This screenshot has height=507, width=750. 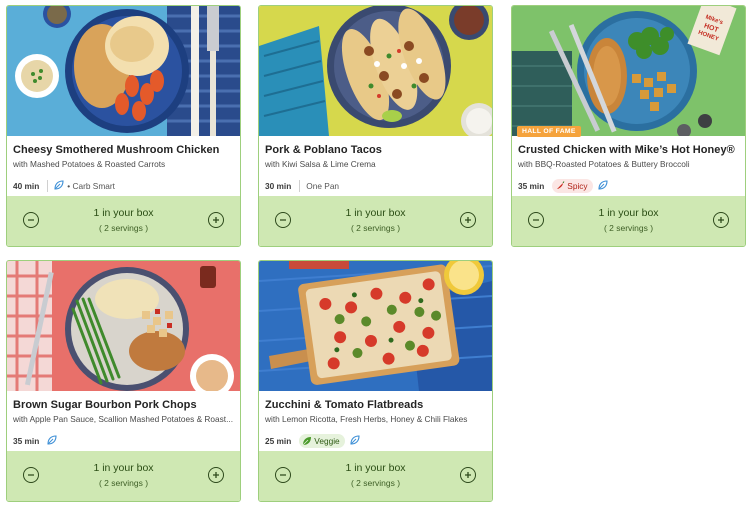 I want to click on recipe-meta: 25 min Veggie, so click(x=314, y=441).